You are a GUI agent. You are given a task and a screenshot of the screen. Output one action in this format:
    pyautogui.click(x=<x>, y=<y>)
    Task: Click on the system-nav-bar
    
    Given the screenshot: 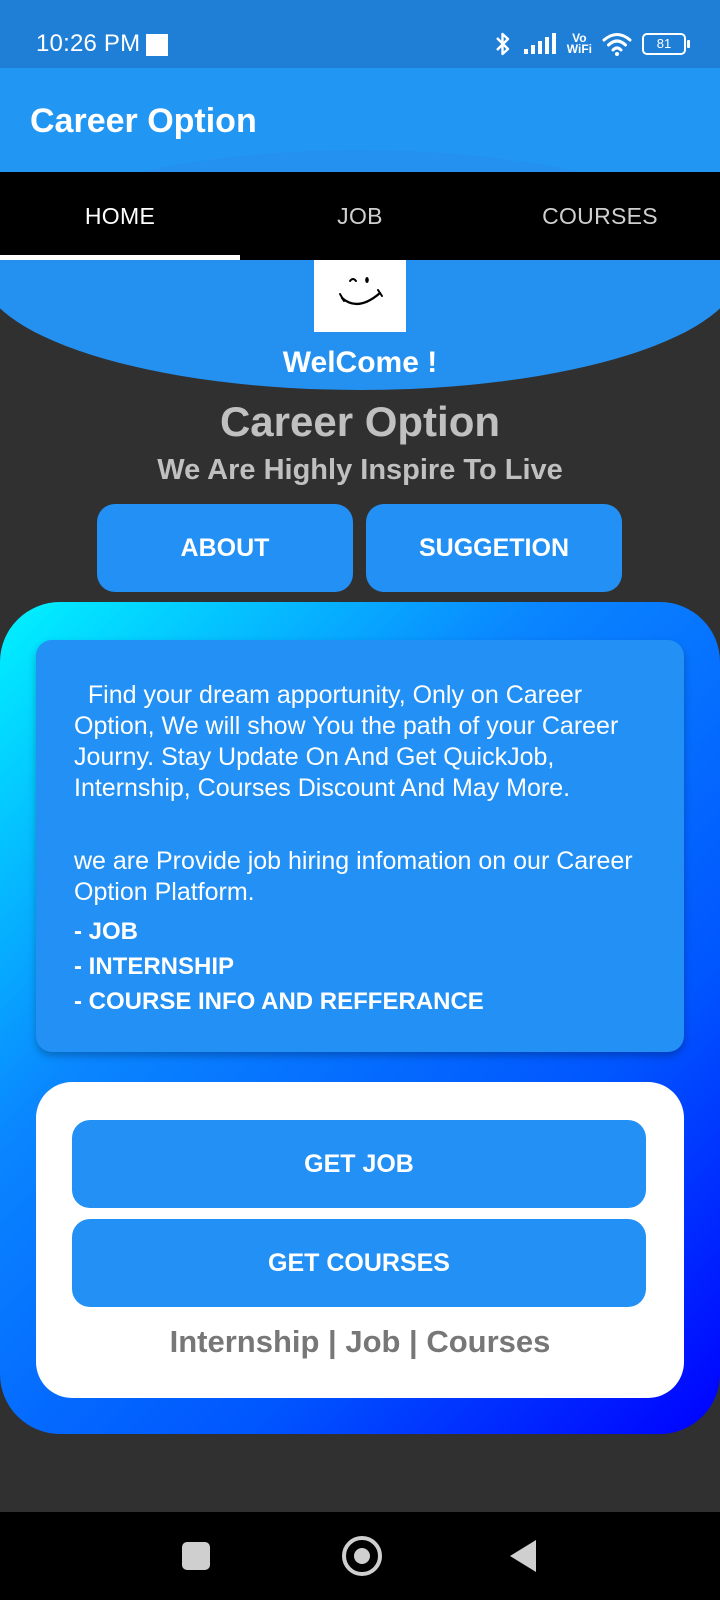 What is the action you would take?
    pyautogui.click(x=360, y=1556)
    